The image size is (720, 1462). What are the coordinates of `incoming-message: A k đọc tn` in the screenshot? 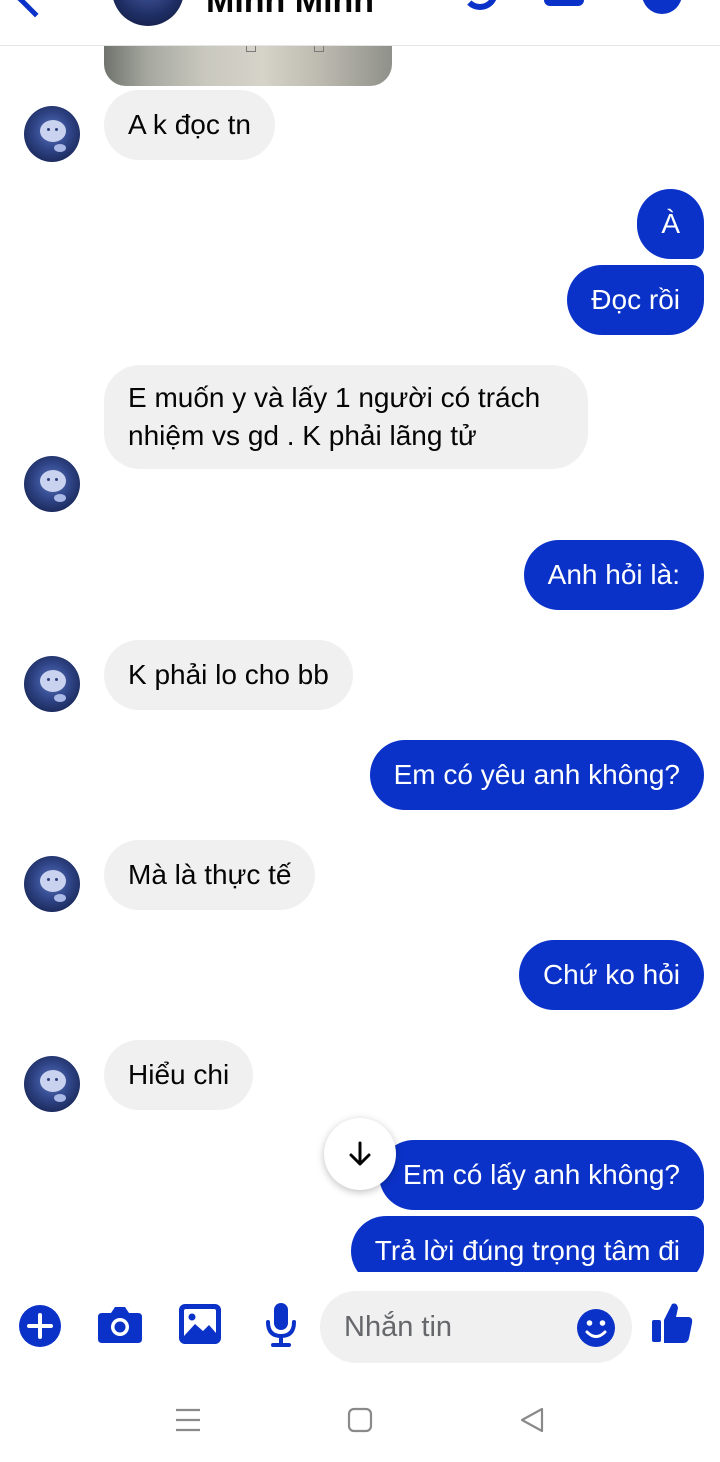 It's located at (189, 125).